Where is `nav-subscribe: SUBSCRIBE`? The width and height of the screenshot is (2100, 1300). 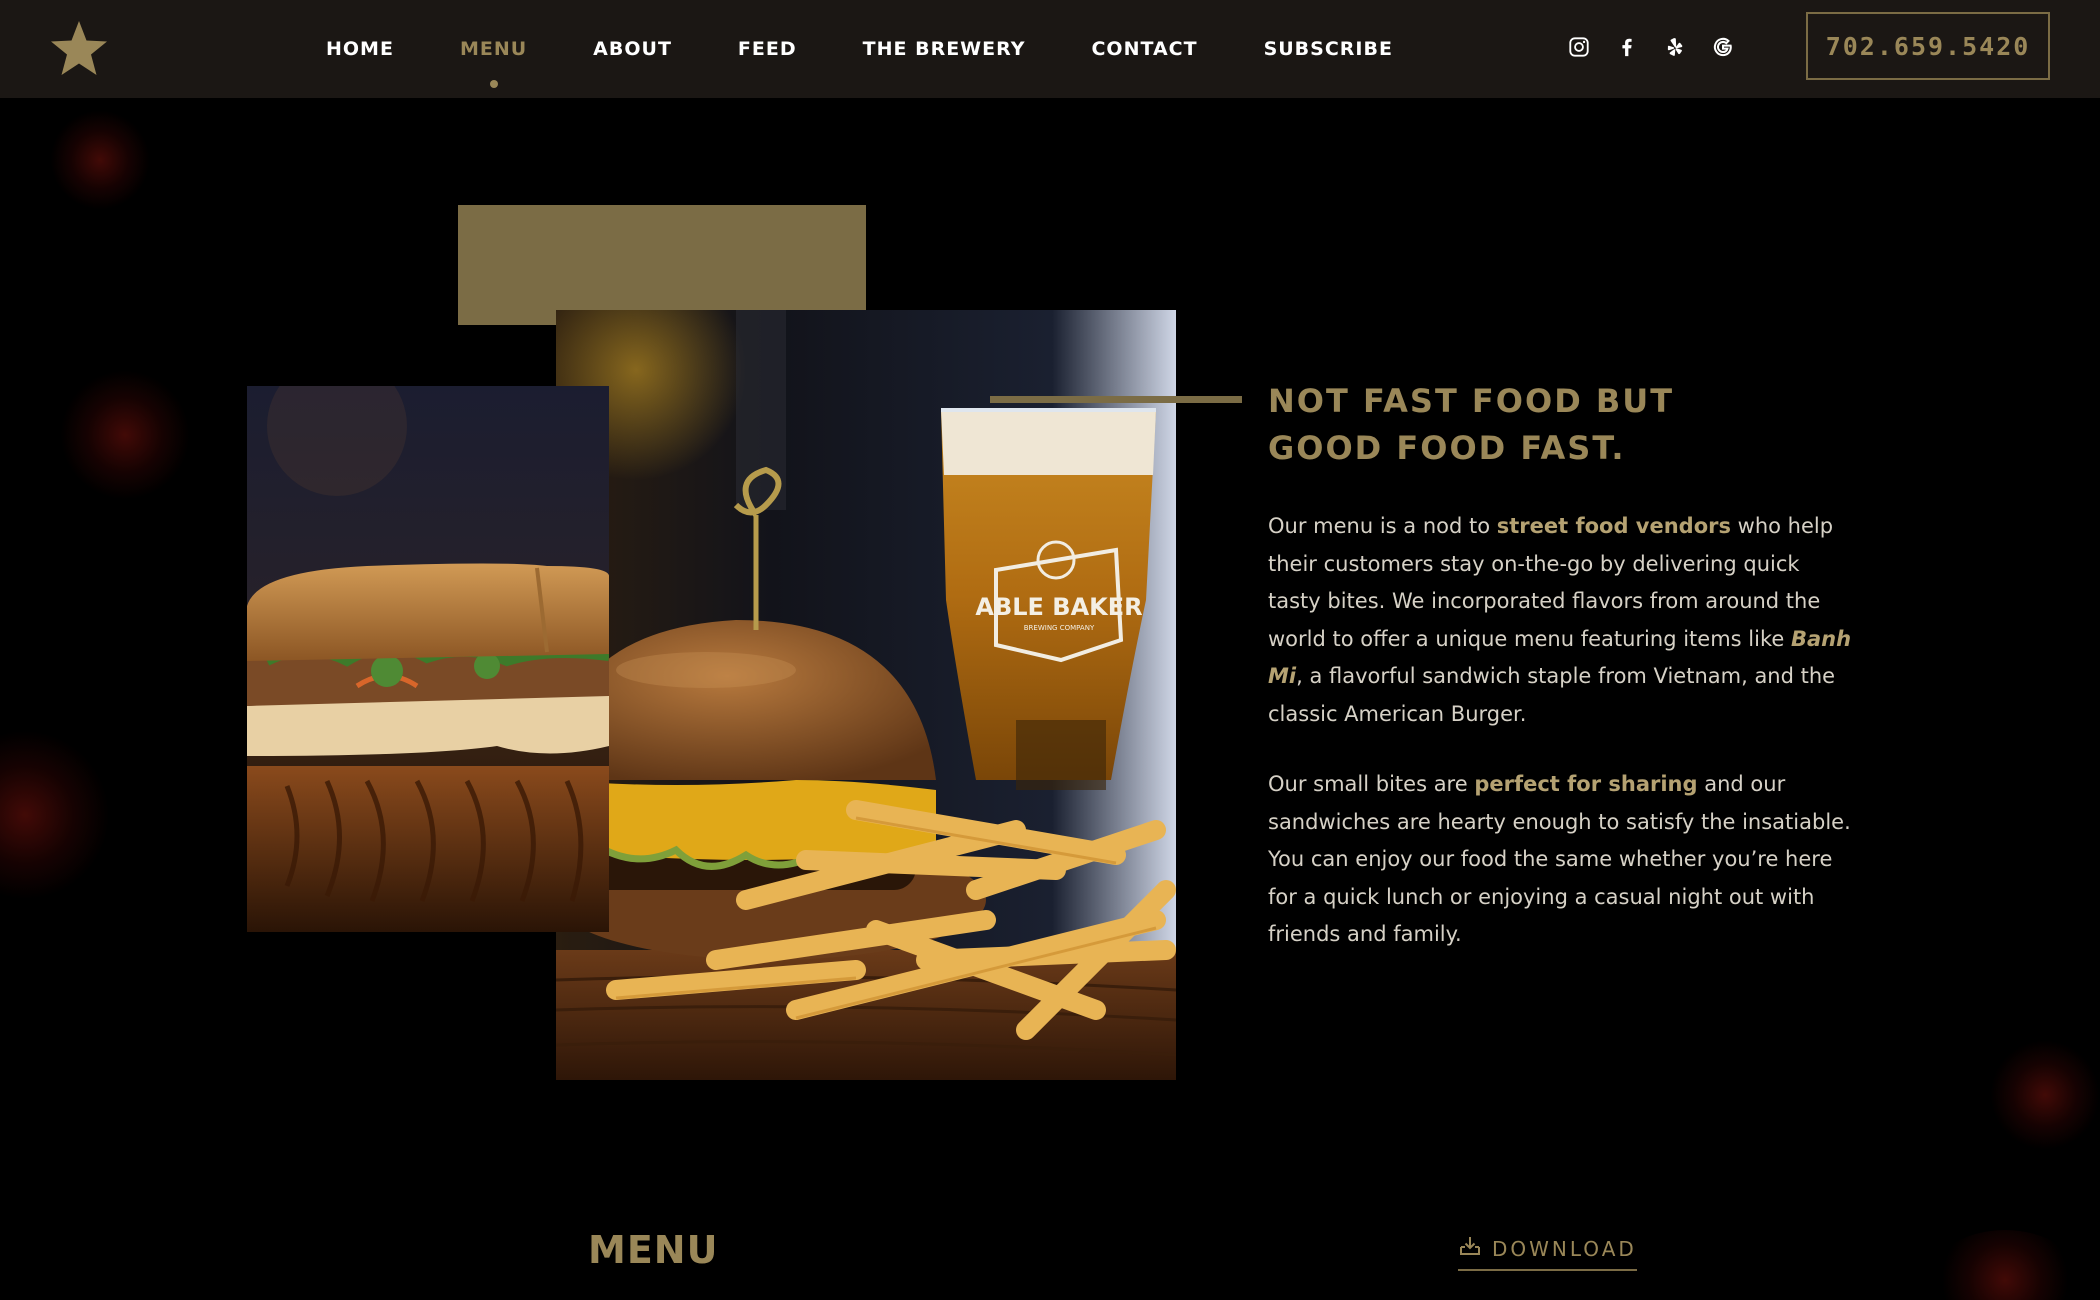 nav-subscribe: SUBSCRIBE is located at coordinates (1328, 49).